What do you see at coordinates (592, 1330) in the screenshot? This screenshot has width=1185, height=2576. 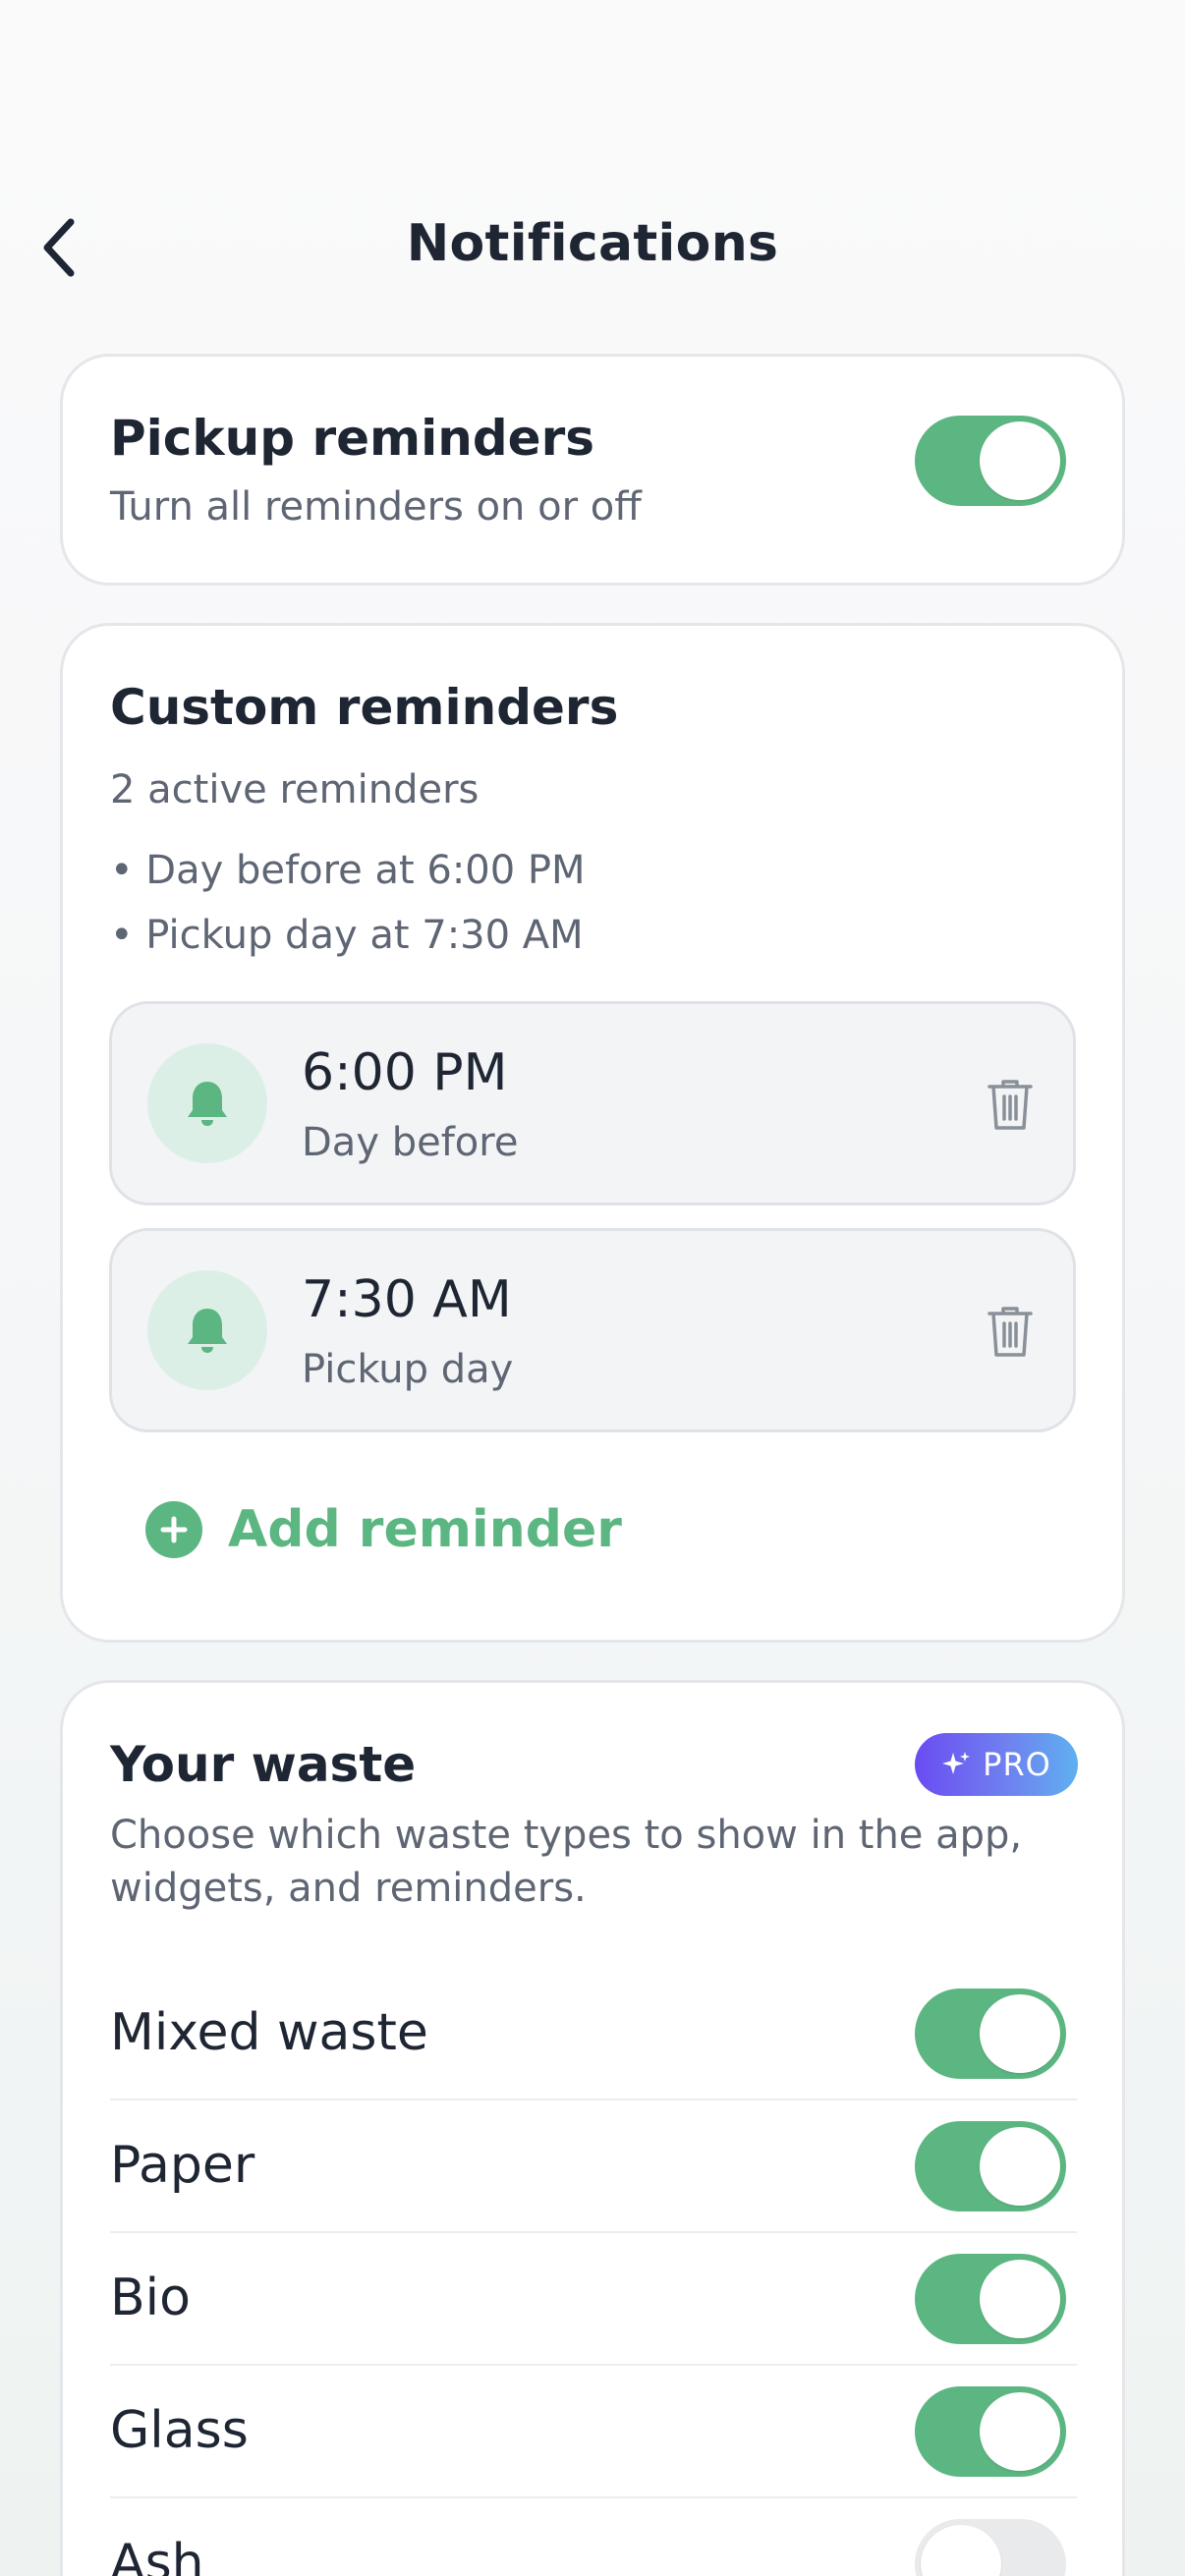 I see `reminder-item: 7:30 AM Pickup day` at bounding box center [592, 1330].